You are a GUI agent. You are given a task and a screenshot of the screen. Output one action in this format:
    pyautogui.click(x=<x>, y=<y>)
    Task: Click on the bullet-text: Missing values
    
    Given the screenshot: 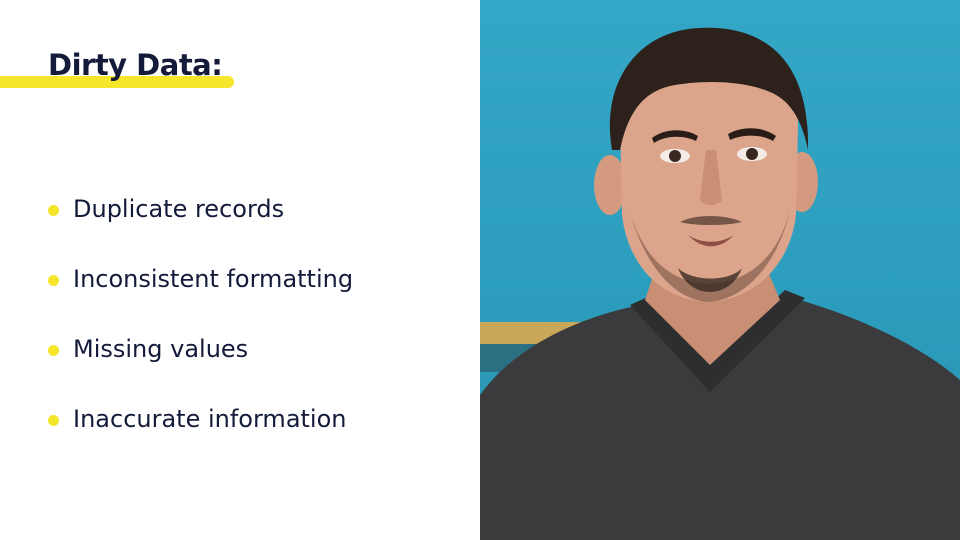 What is the action you would take?
    pyautogui.click(x=161, y=349)
    